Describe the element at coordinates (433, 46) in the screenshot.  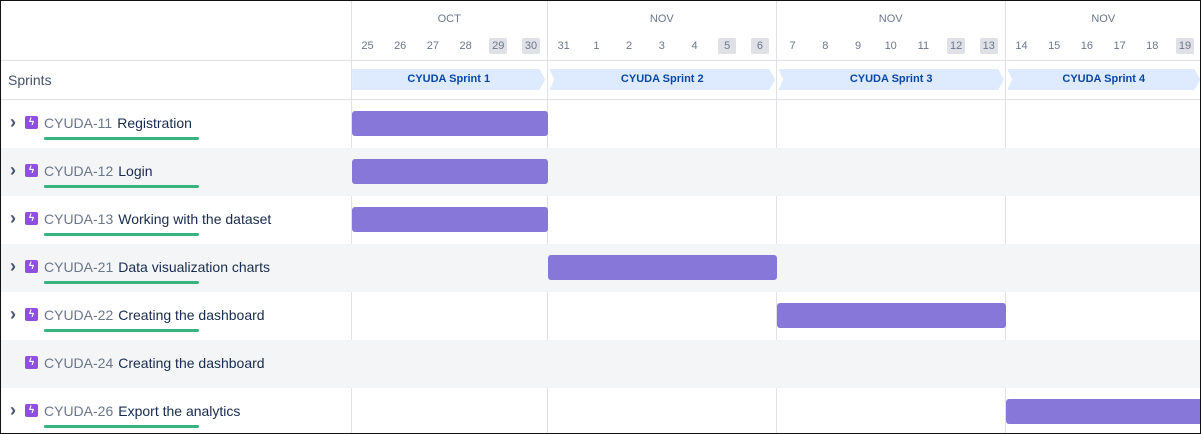
I see `day-label: 27` at that location.